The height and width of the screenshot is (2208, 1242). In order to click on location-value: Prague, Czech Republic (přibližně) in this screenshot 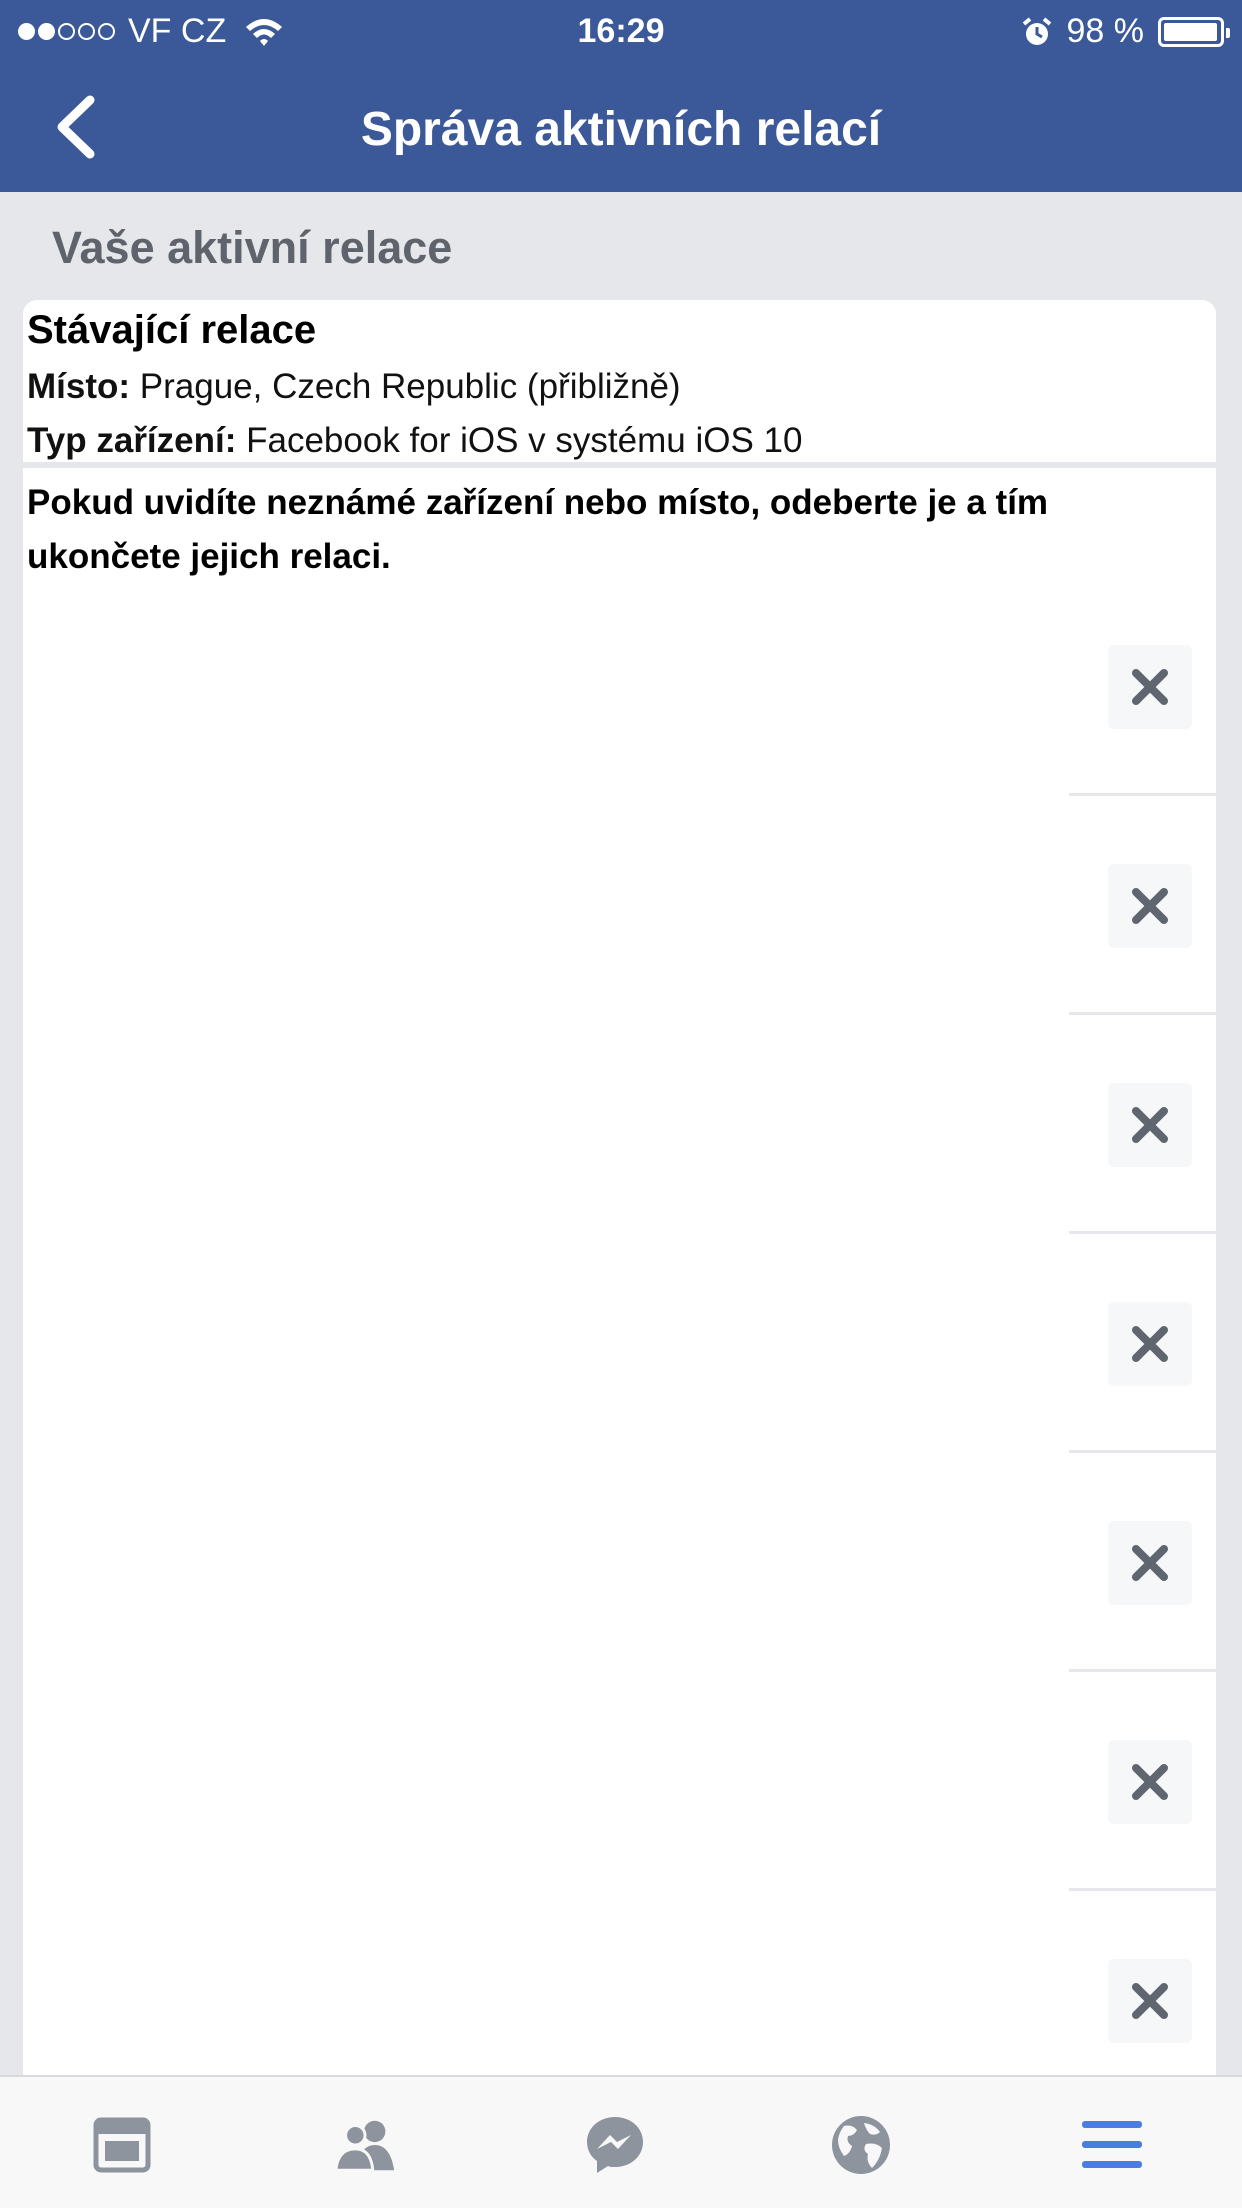, I will do `click(405, 386)`.